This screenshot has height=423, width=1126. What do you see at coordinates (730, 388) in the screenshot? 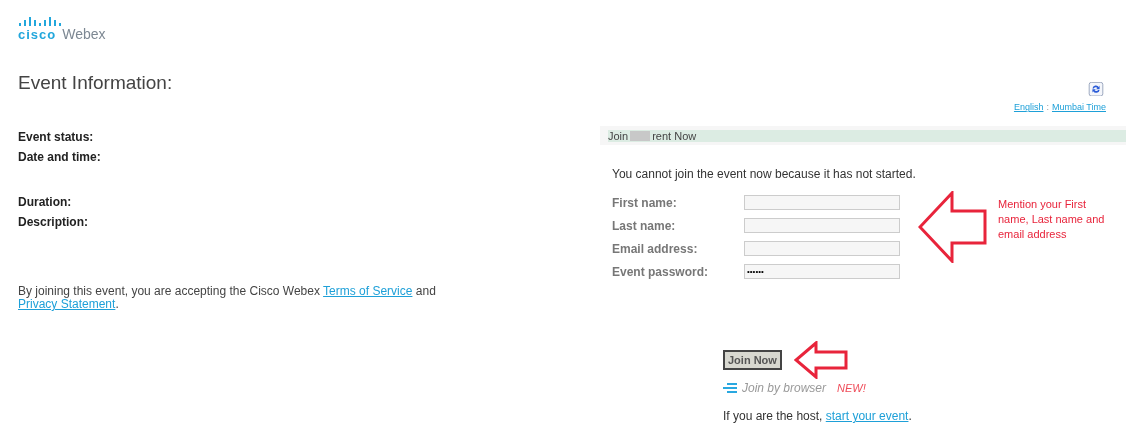
I see `lines-icon` at bounding box center [730, 388].